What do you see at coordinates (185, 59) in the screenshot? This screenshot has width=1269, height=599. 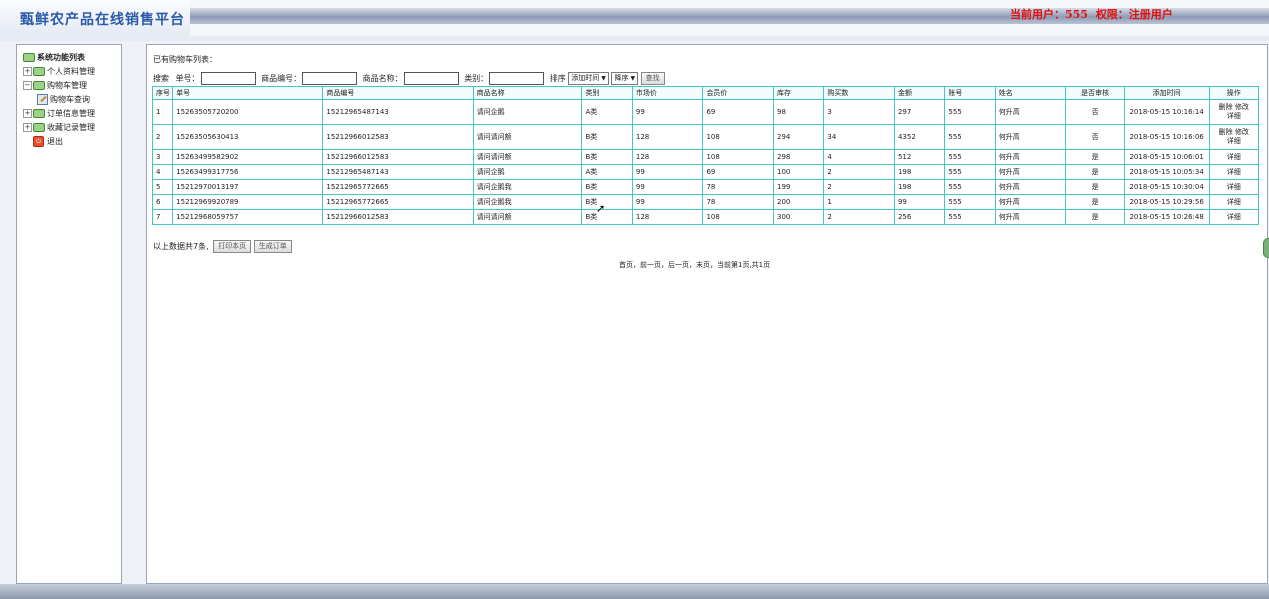 I see `list-caption: 已有购物车列表：` at bounding box center [185, 59].